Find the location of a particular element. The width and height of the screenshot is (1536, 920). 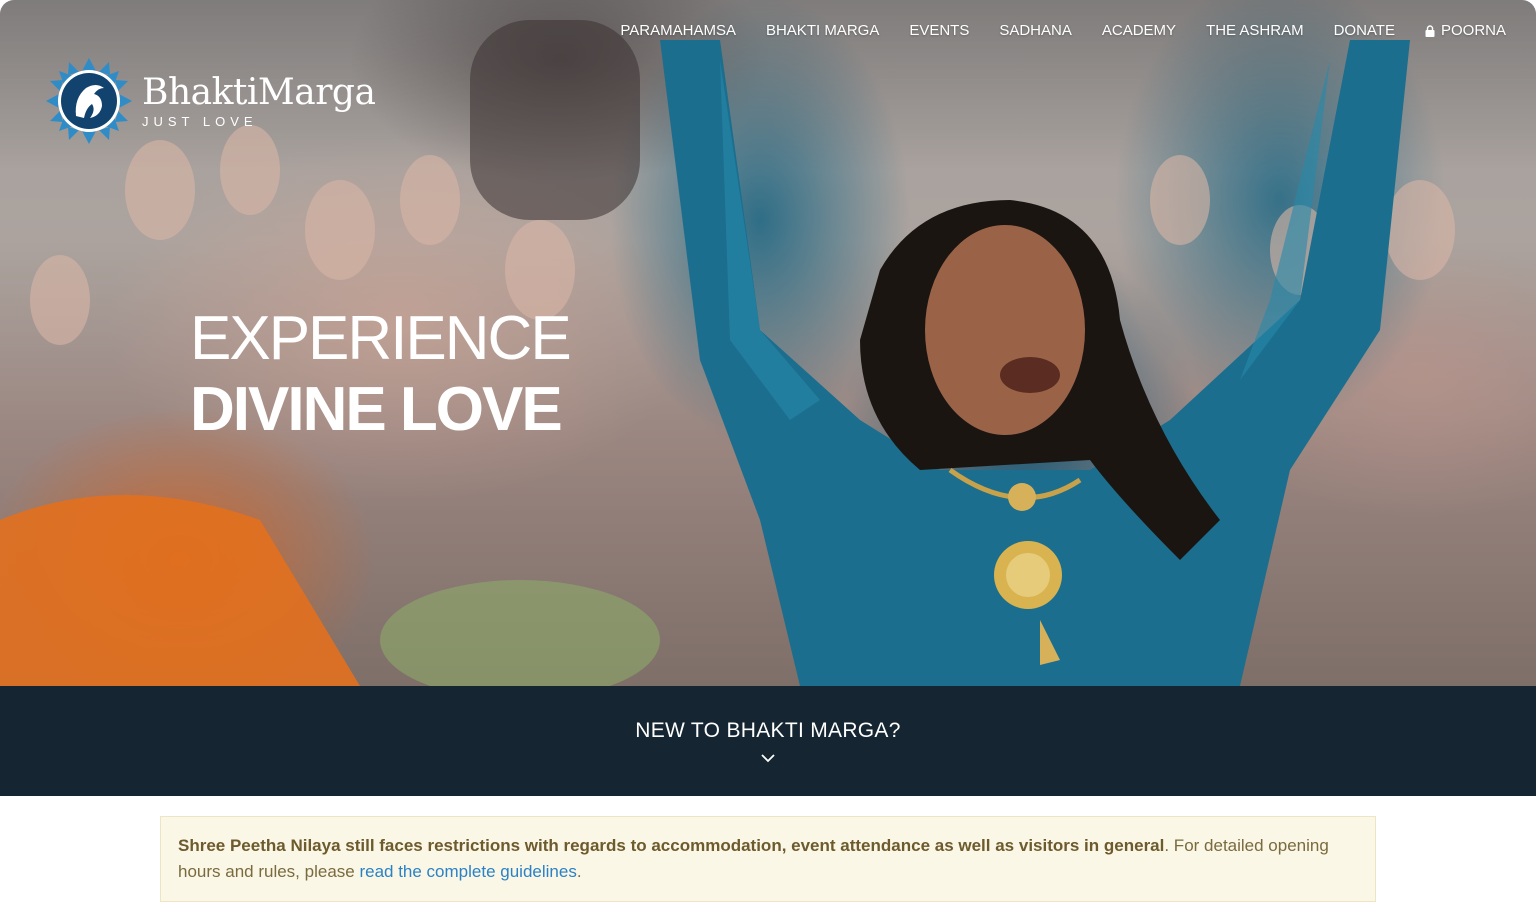

brand-name: BhaktiMarga is located at coordinates (259, 92).